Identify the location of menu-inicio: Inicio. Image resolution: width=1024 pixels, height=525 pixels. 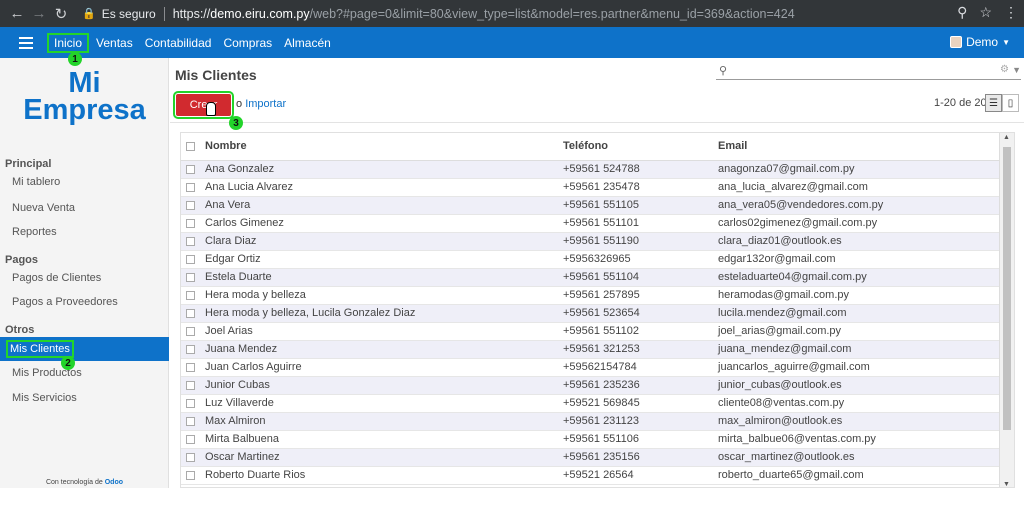
(68, 42).